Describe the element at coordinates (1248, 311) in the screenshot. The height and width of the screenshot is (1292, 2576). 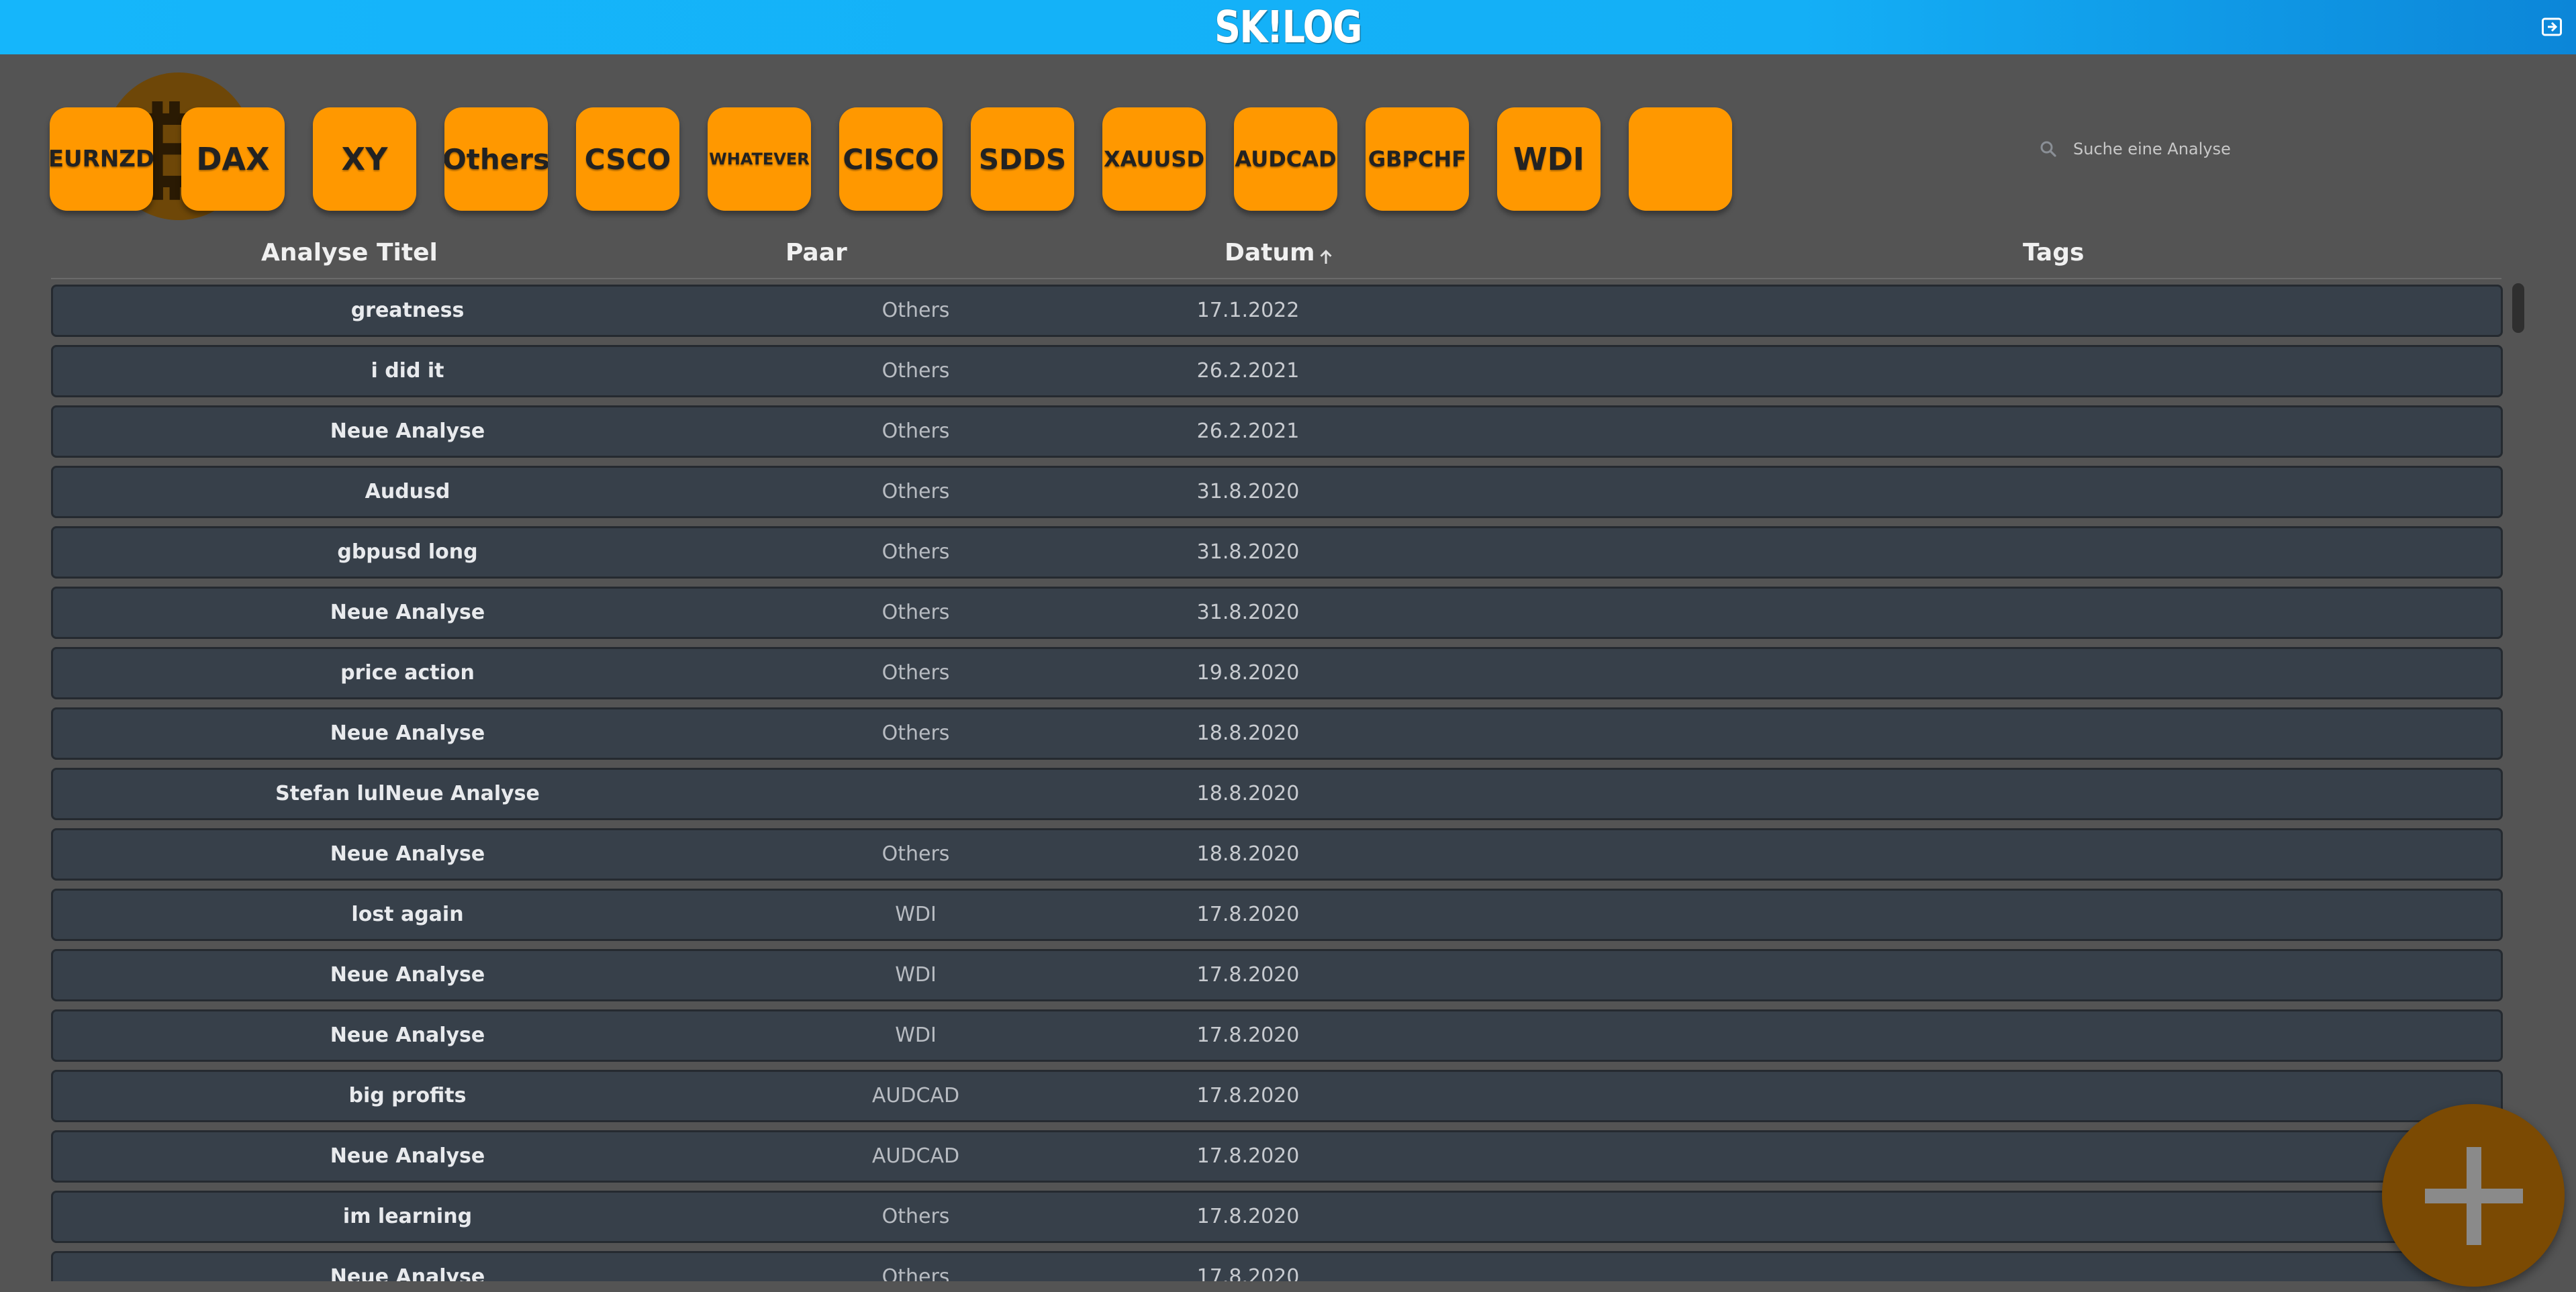
I see `row-date: 17.1.2022` at that location.